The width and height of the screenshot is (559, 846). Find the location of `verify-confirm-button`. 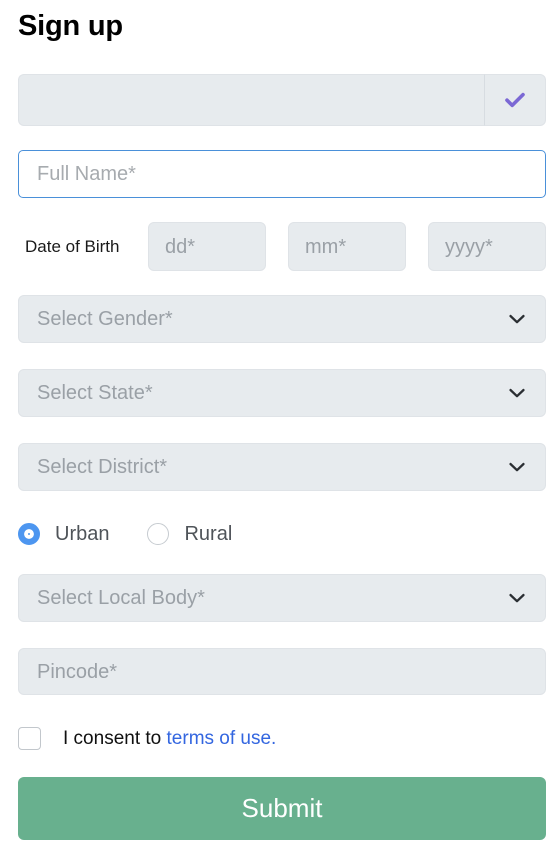

verify-confirm-button is located at coordinates (515, 100).